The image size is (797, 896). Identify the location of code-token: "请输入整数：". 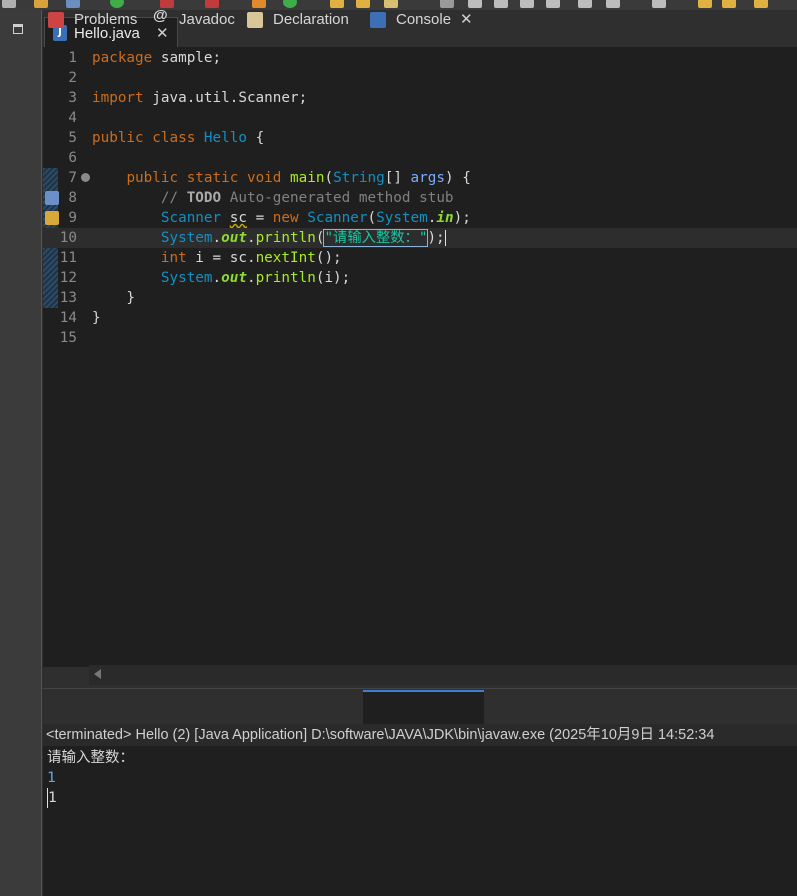
(376, 238).